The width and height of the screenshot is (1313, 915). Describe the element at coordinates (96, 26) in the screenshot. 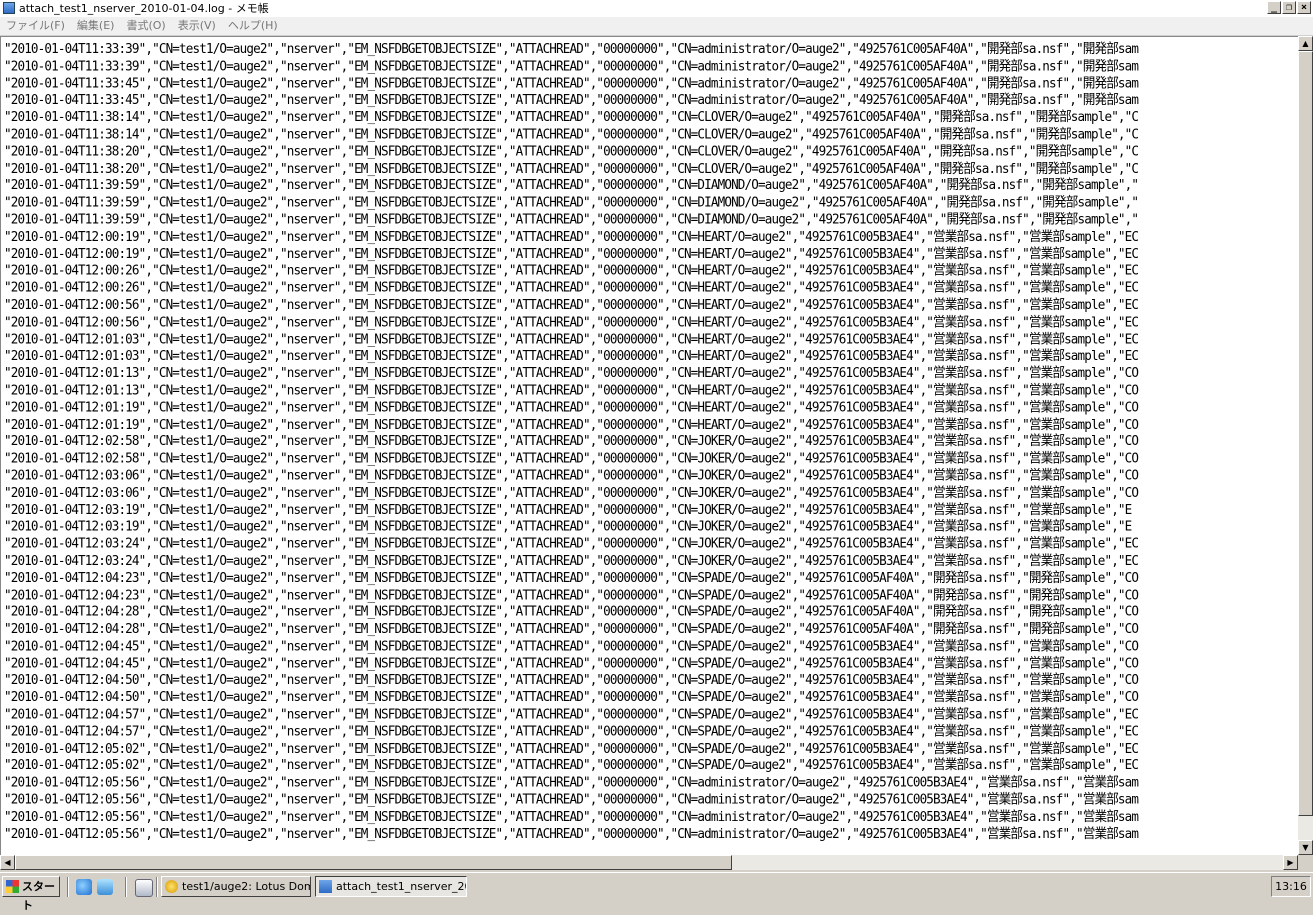

I see `menu-edit: 編集(E)` at that location.